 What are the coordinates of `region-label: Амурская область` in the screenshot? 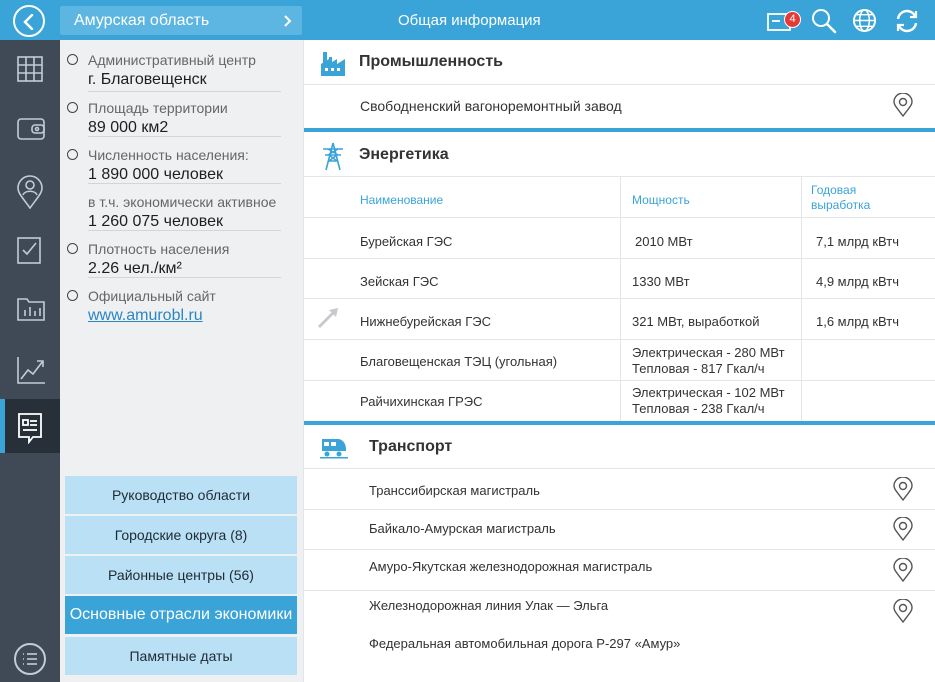 It's located at (142, 20).